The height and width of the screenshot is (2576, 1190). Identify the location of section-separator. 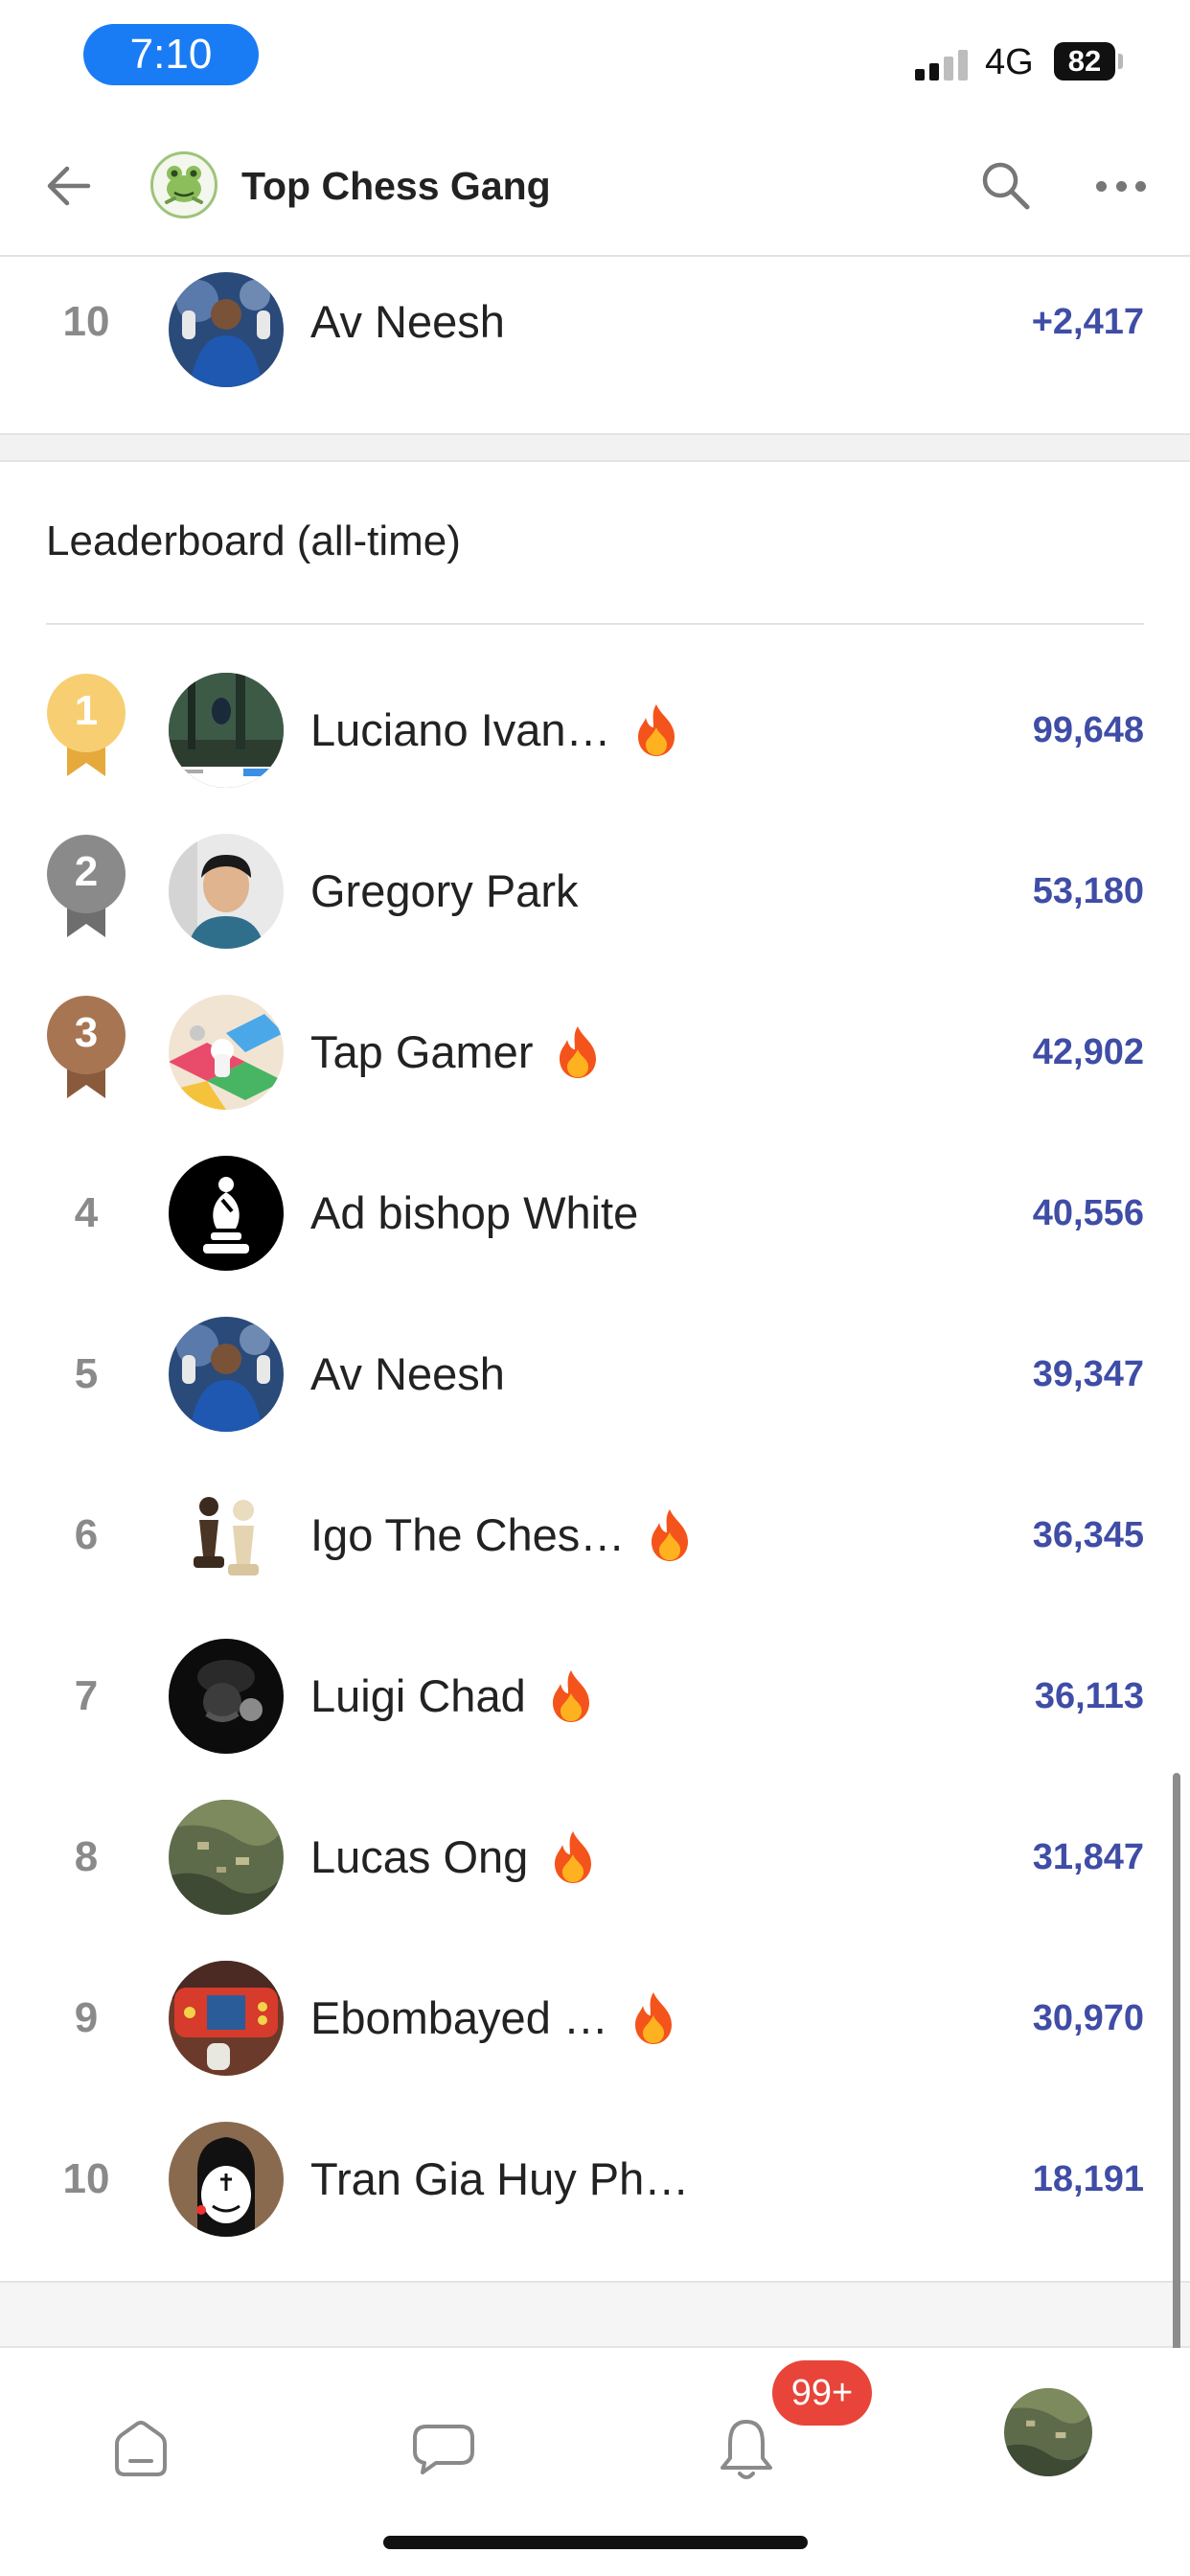
(595, 2314).